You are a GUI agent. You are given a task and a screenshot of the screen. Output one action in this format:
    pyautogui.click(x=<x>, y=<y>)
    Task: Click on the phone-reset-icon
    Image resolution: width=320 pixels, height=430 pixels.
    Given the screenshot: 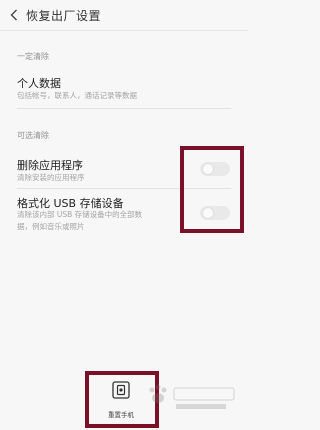 What is the action you would take?
    pyautogui.click(x=121, y=390)
    